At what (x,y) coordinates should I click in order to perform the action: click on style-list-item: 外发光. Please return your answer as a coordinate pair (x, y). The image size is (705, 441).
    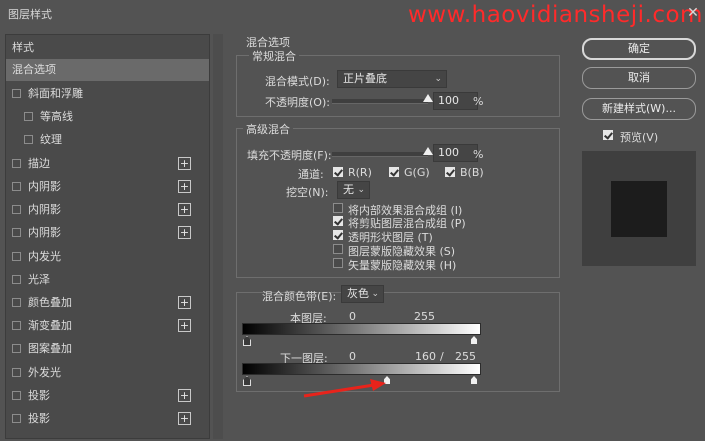
    Looking at the image, I should click on (107, 373).